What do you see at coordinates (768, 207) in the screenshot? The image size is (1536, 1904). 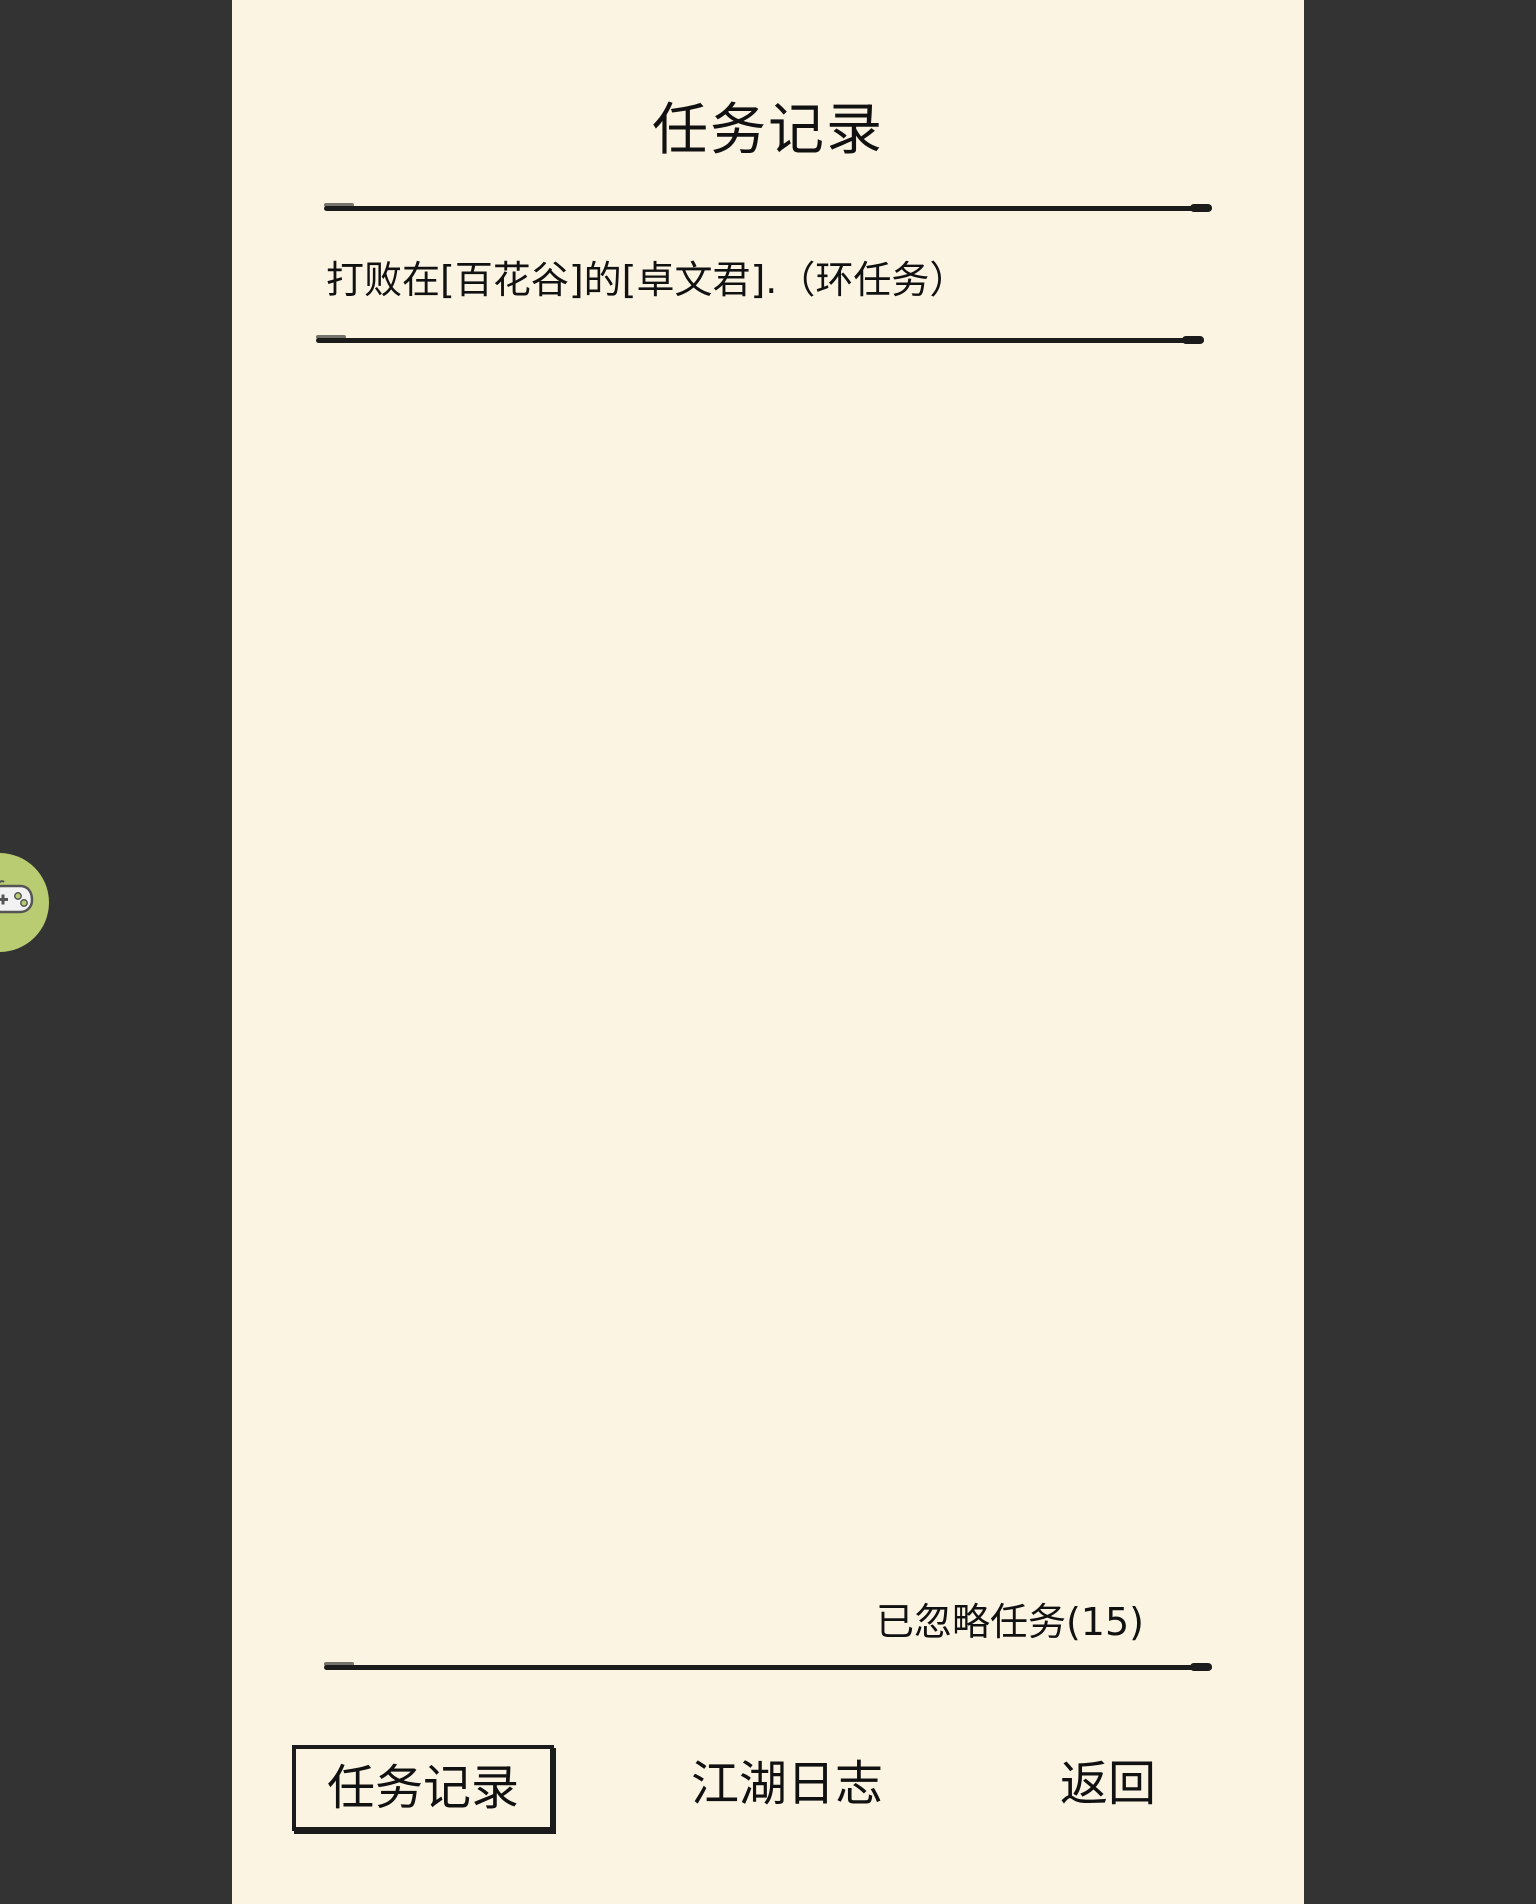 I see `divider-top` at bounding box center [768, 207].